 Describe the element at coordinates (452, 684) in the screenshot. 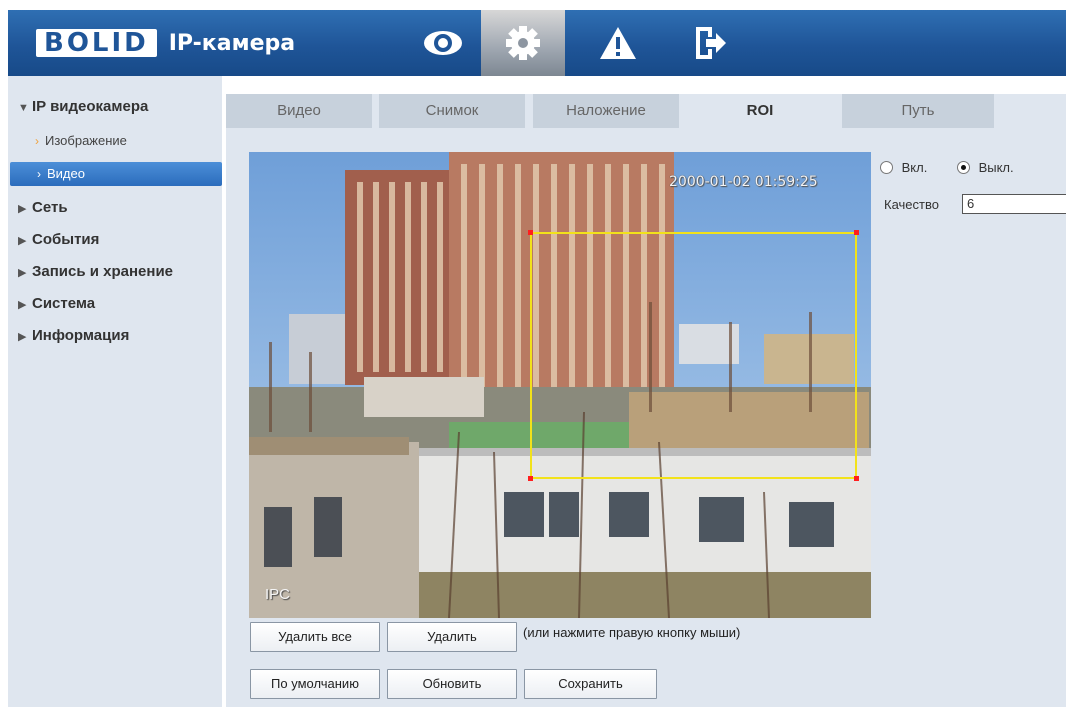

I see `refresh-button: Обновить` at that location.